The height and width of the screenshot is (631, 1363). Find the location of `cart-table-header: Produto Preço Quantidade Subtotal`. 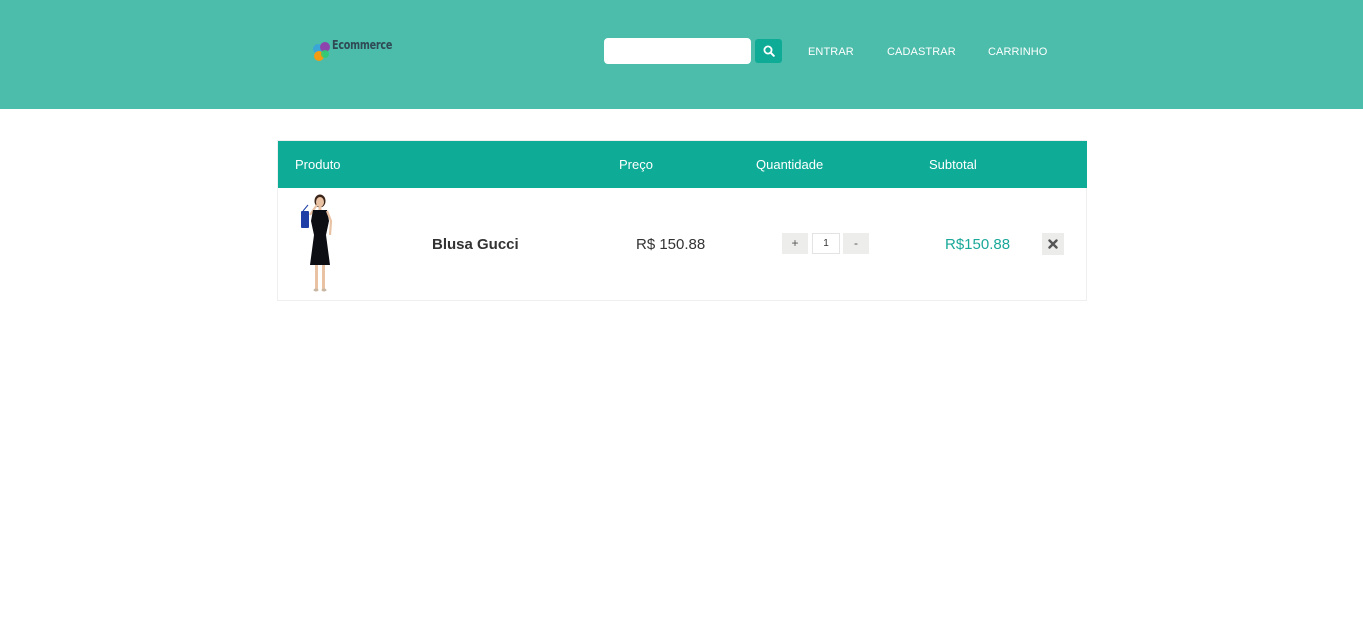

cart-table-header: Produto Preço Quantidade Subtotal is located at coordinates (682, 164).